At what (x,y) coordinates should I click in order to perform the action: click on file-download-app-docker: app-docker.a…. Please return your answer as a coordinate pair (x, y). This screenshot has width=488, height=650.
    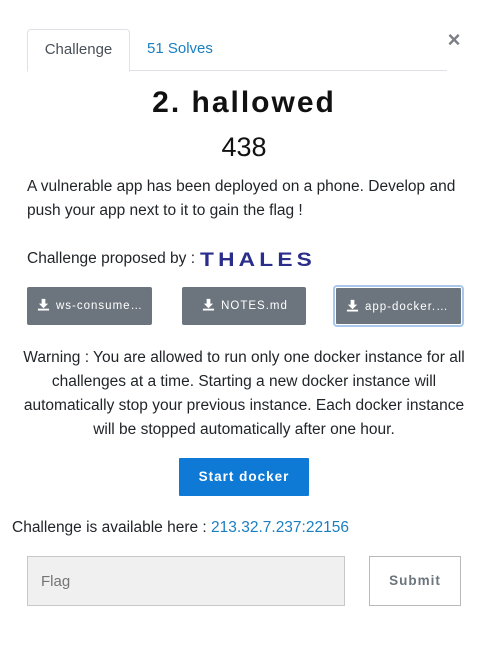
    Looking at the image, I should click on (398, 306).